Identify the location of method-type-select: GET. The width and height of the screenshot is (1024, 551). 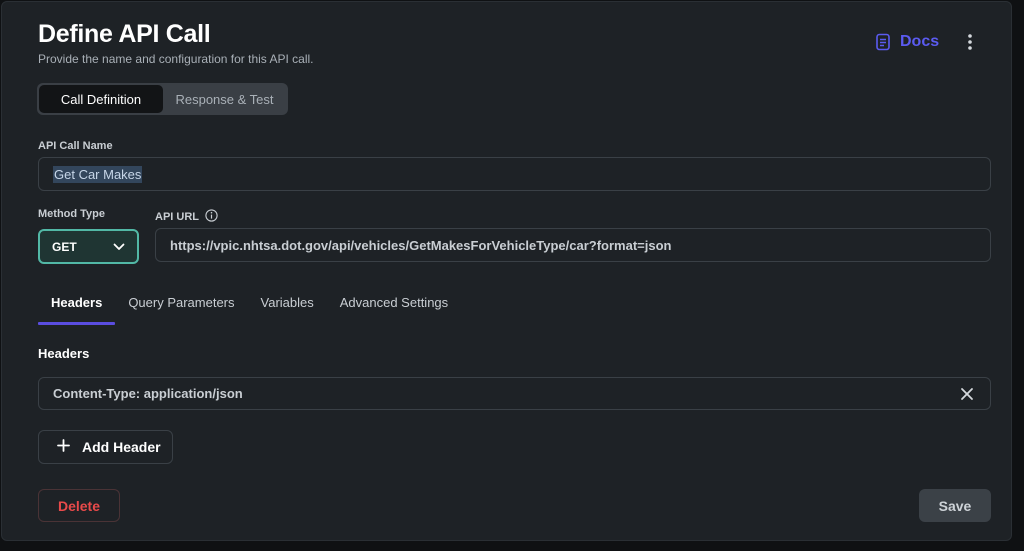
(88, 246).